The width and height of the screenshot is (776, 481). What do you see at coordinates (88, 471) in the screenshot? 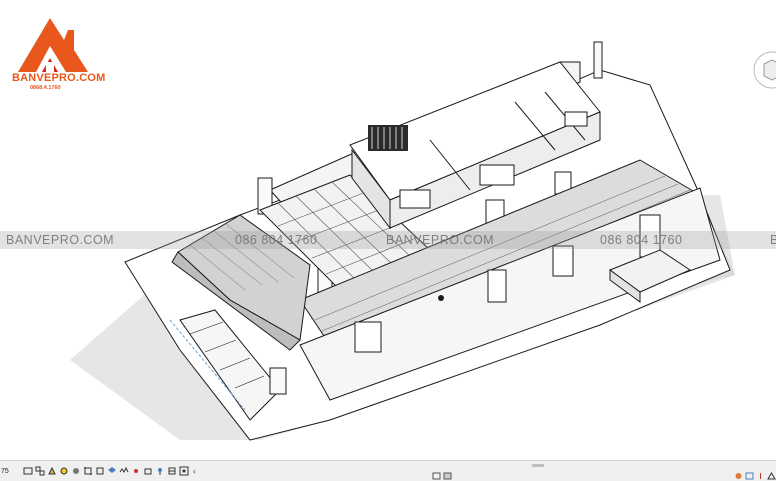
I see `crop-icon` at bounding box center [88, 471].